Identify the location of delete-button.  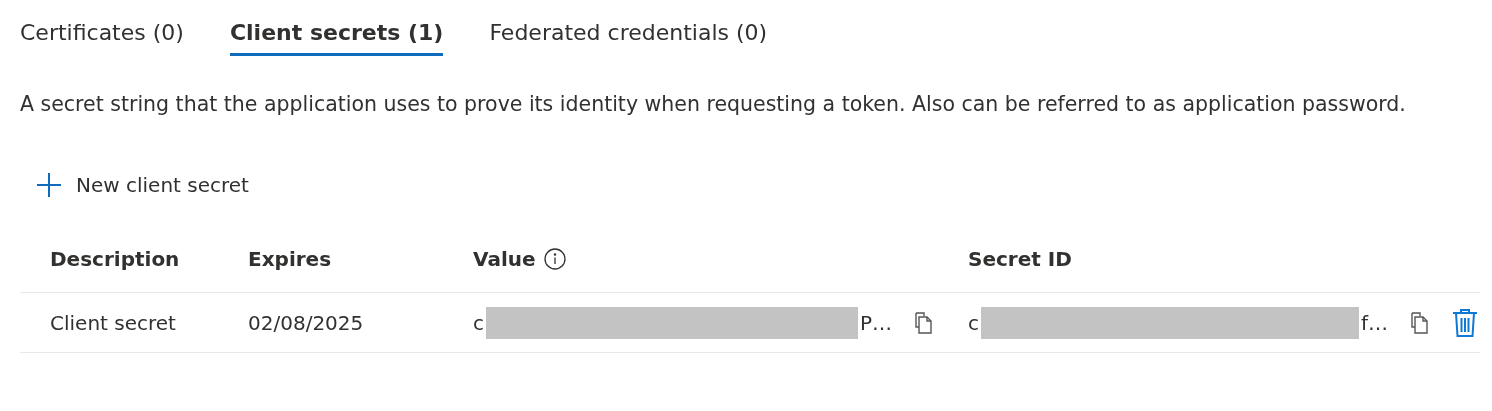
(1465, 322).